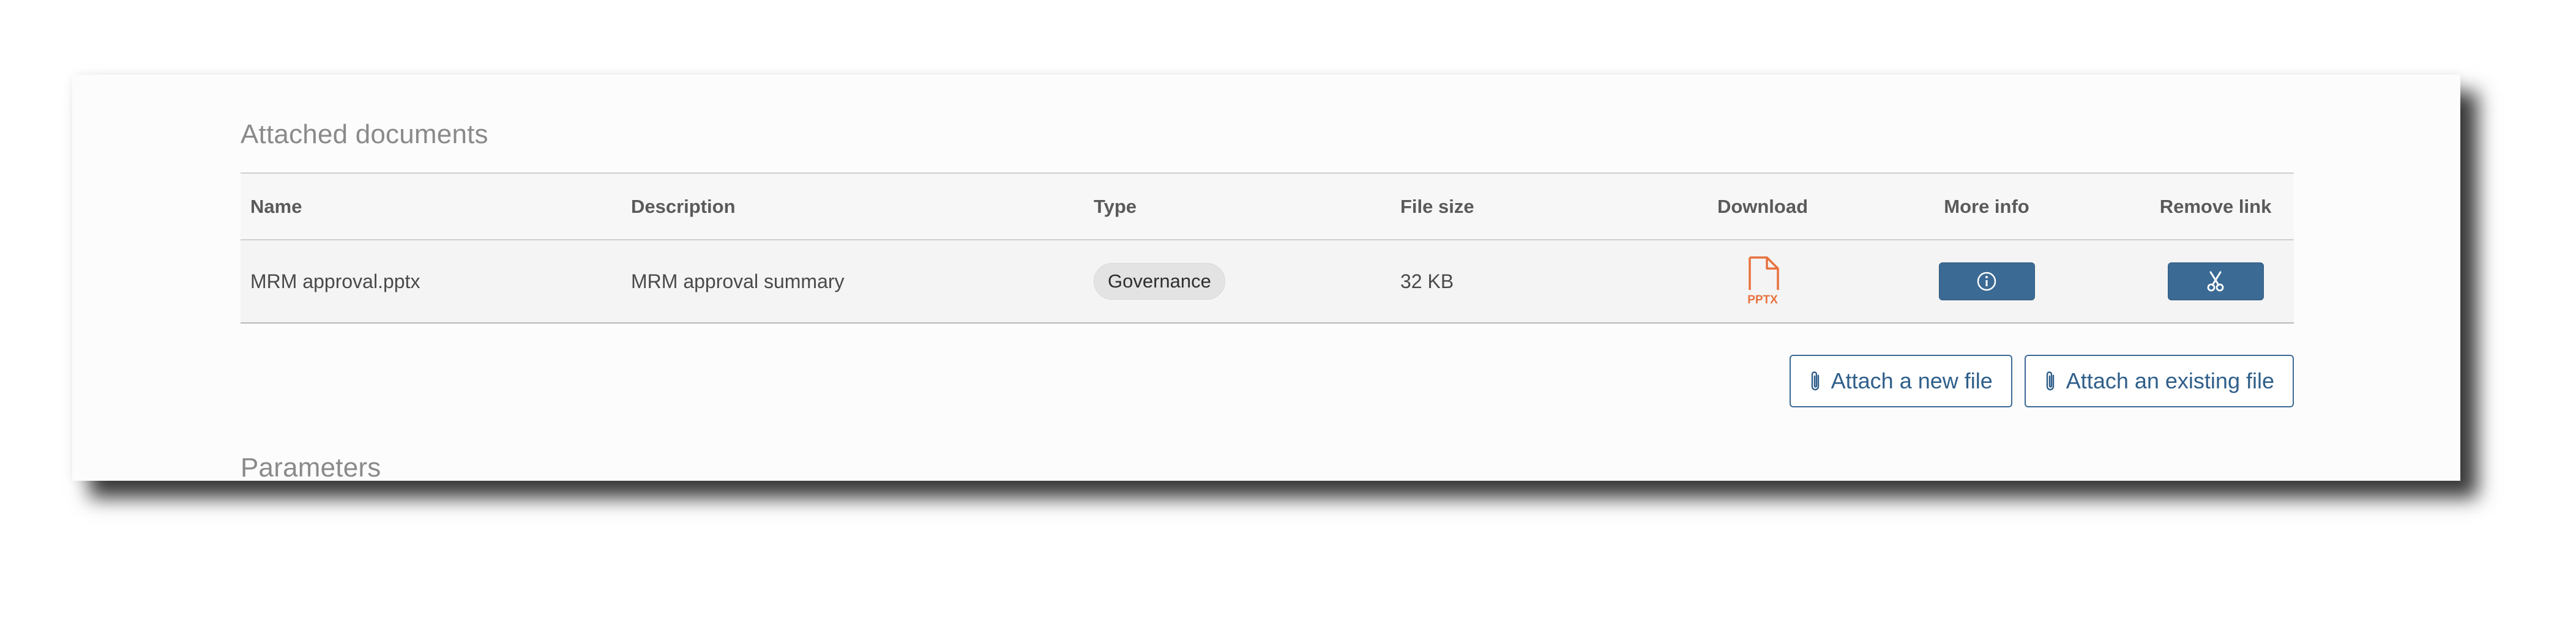  Describe the element at coordinates (683, 206) in the screenshot. I see `column-header-description: Description` at that location.